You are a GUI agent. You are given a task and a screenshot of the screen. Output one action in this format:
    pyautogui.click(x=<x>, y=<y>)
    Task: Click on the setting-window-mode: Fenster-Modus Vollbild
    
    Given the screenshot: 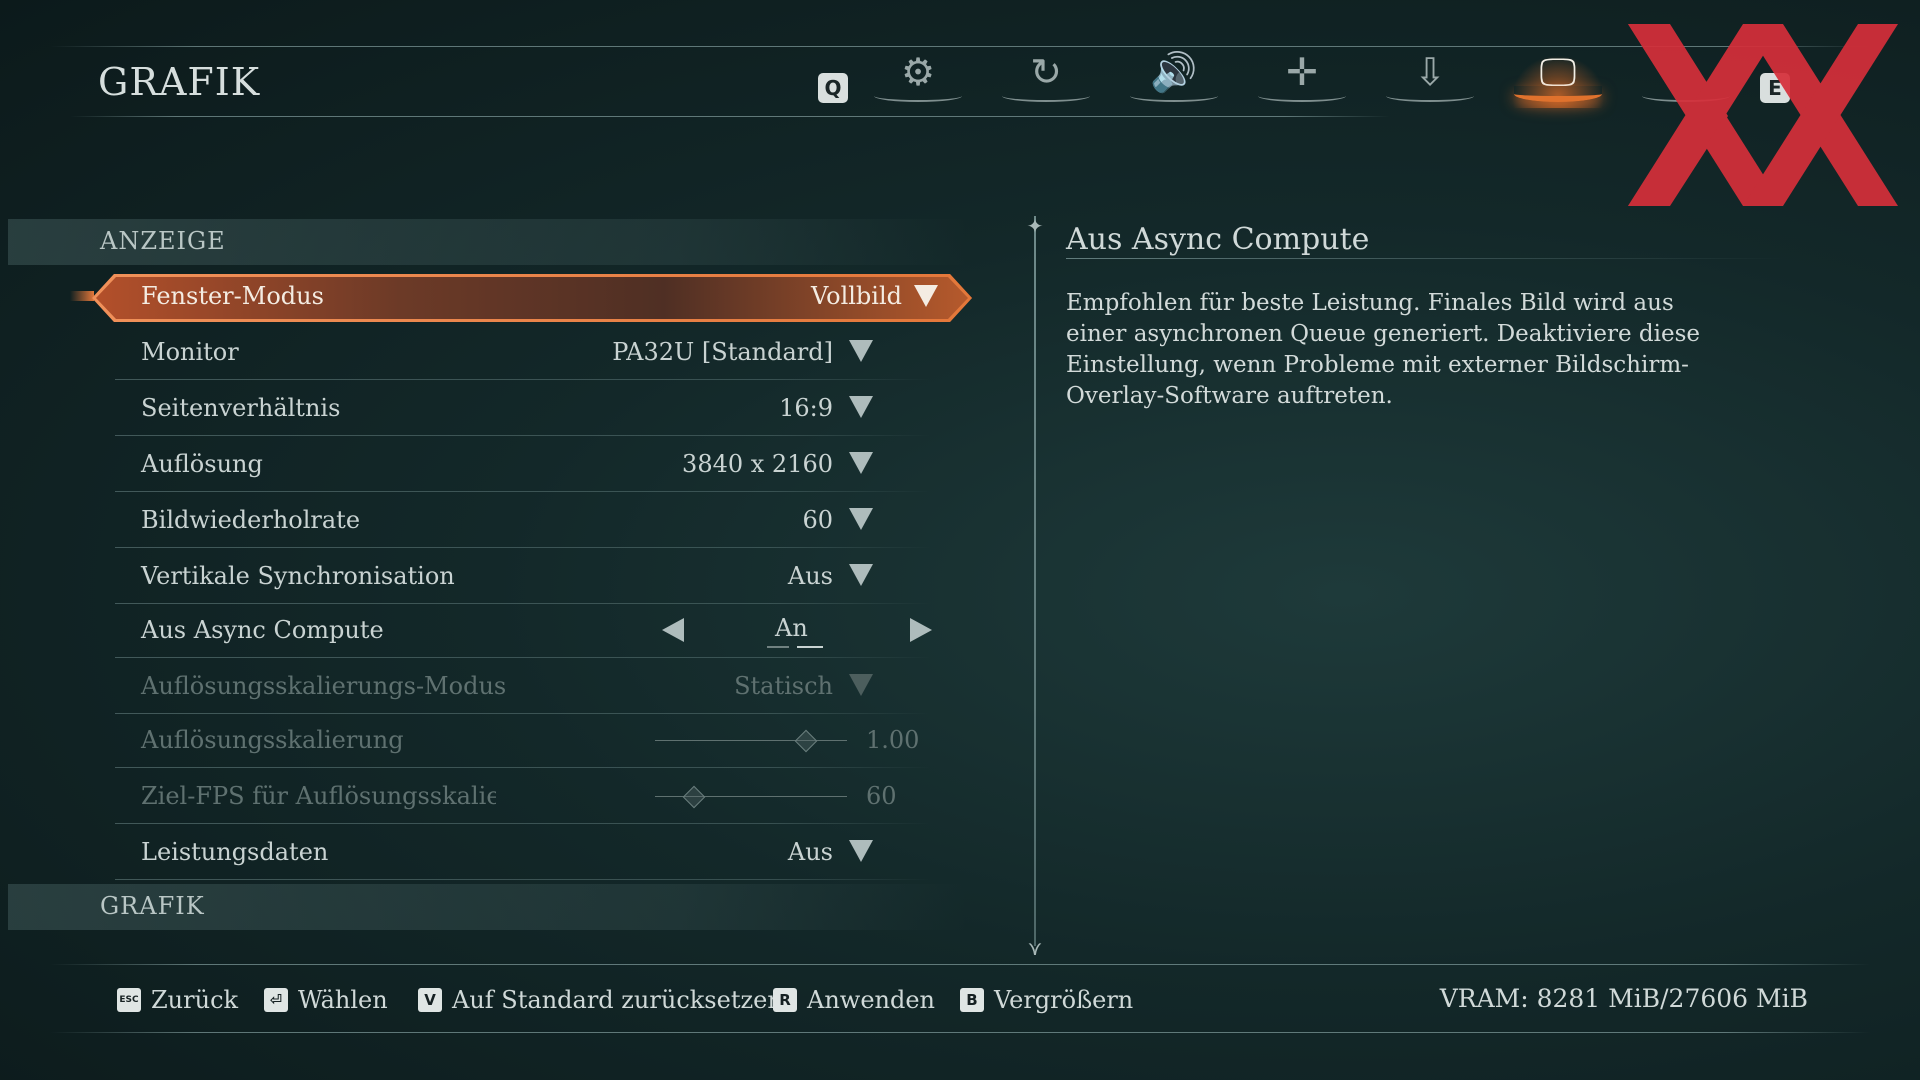 What is the action you would take?
    pyautogui.click(x=532, y=298)
    